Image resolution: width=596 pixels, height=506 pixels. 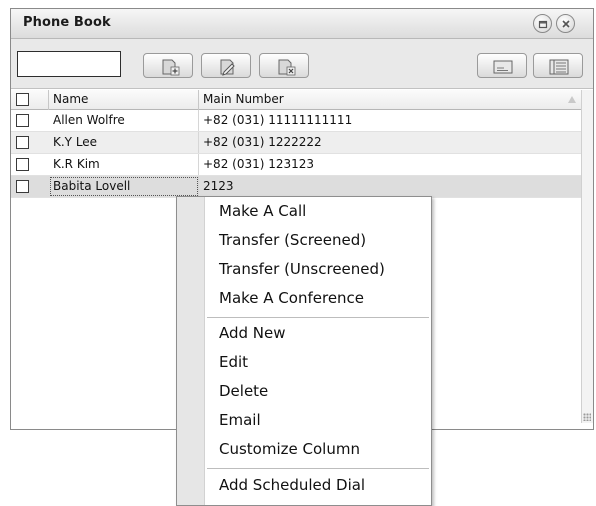 I want to click on sort-arrow-icon, so click(x=572, y=99).